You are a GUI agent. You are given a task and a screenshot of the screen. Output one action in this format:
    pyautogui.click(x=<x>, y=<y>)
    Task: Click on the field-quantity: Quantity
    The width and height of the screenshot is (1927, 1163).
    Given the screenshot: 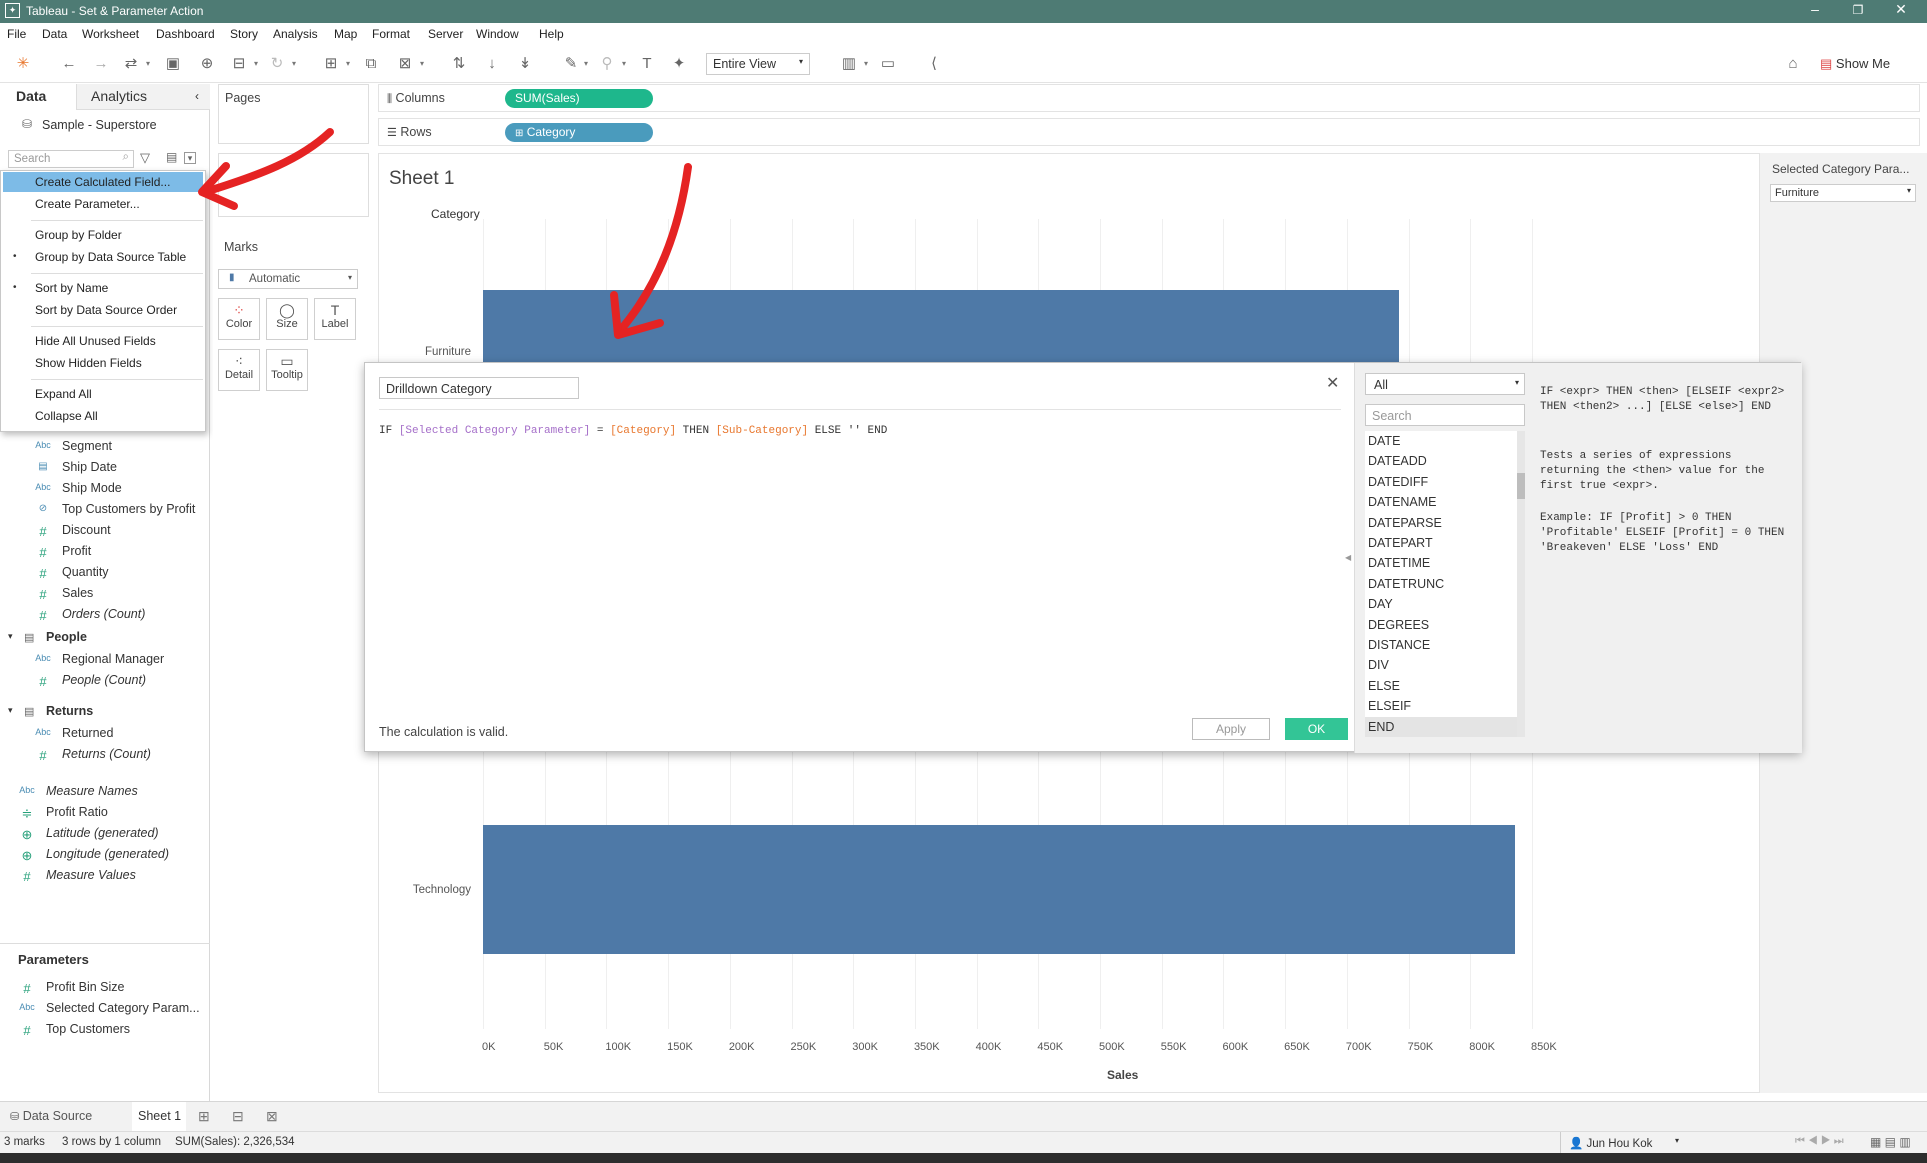 What is the action you would take?
    pyautogui.click(x=85, y=572)
    